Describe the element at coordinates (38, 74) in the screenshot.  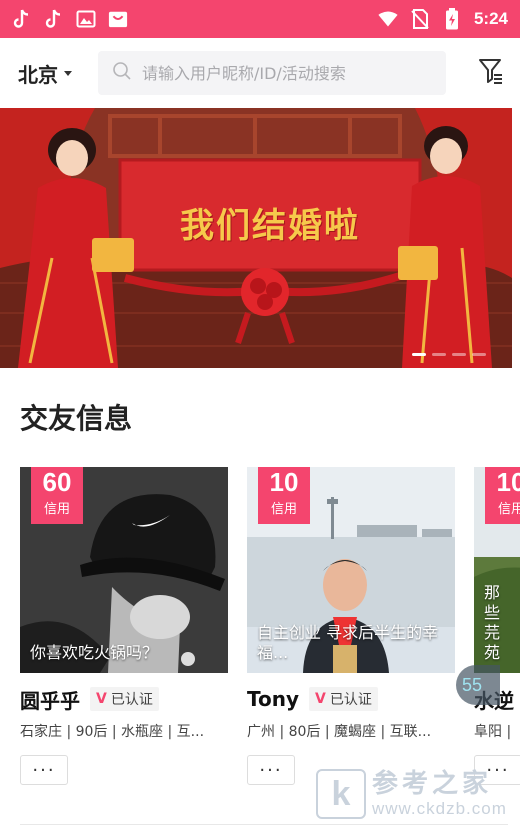
I see `city-label: 北京` at that location.